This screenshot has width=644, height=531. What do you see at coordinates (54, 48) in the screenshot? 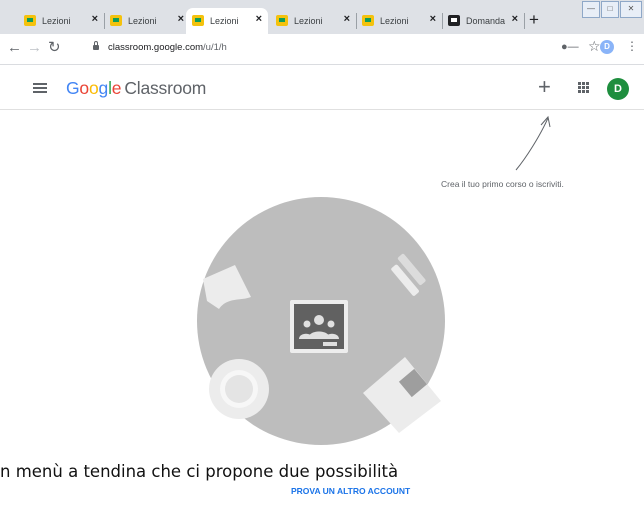
I see `reload-icon: ↻` at bounding box center [54, 48].